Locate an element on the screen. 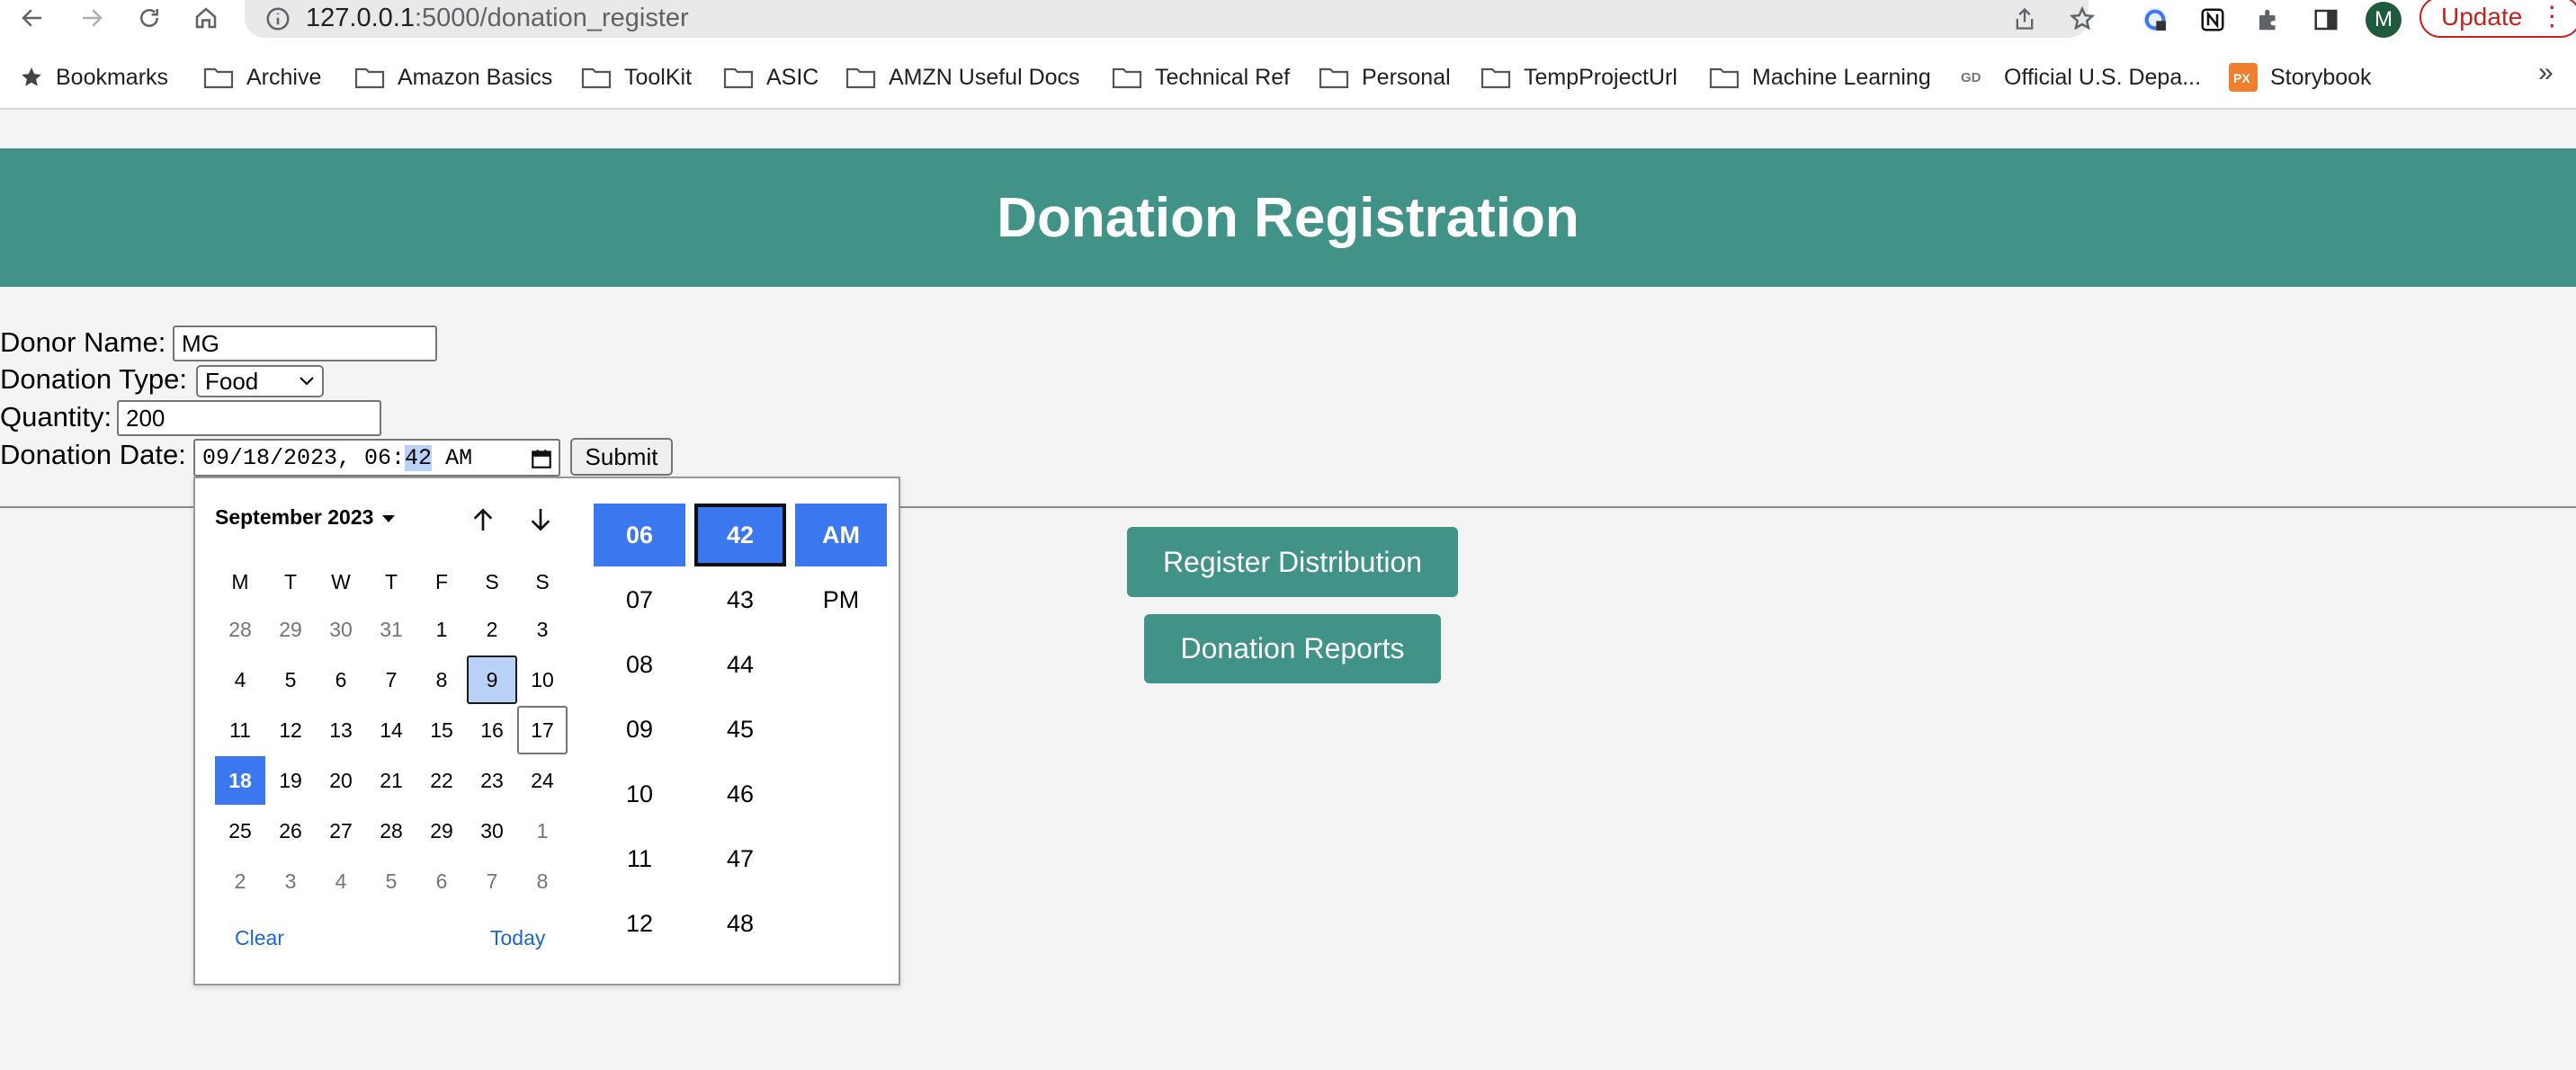 The height and width of the screenshot is (1070, 2576). notion-icon is located at coordinates (2212, 20).